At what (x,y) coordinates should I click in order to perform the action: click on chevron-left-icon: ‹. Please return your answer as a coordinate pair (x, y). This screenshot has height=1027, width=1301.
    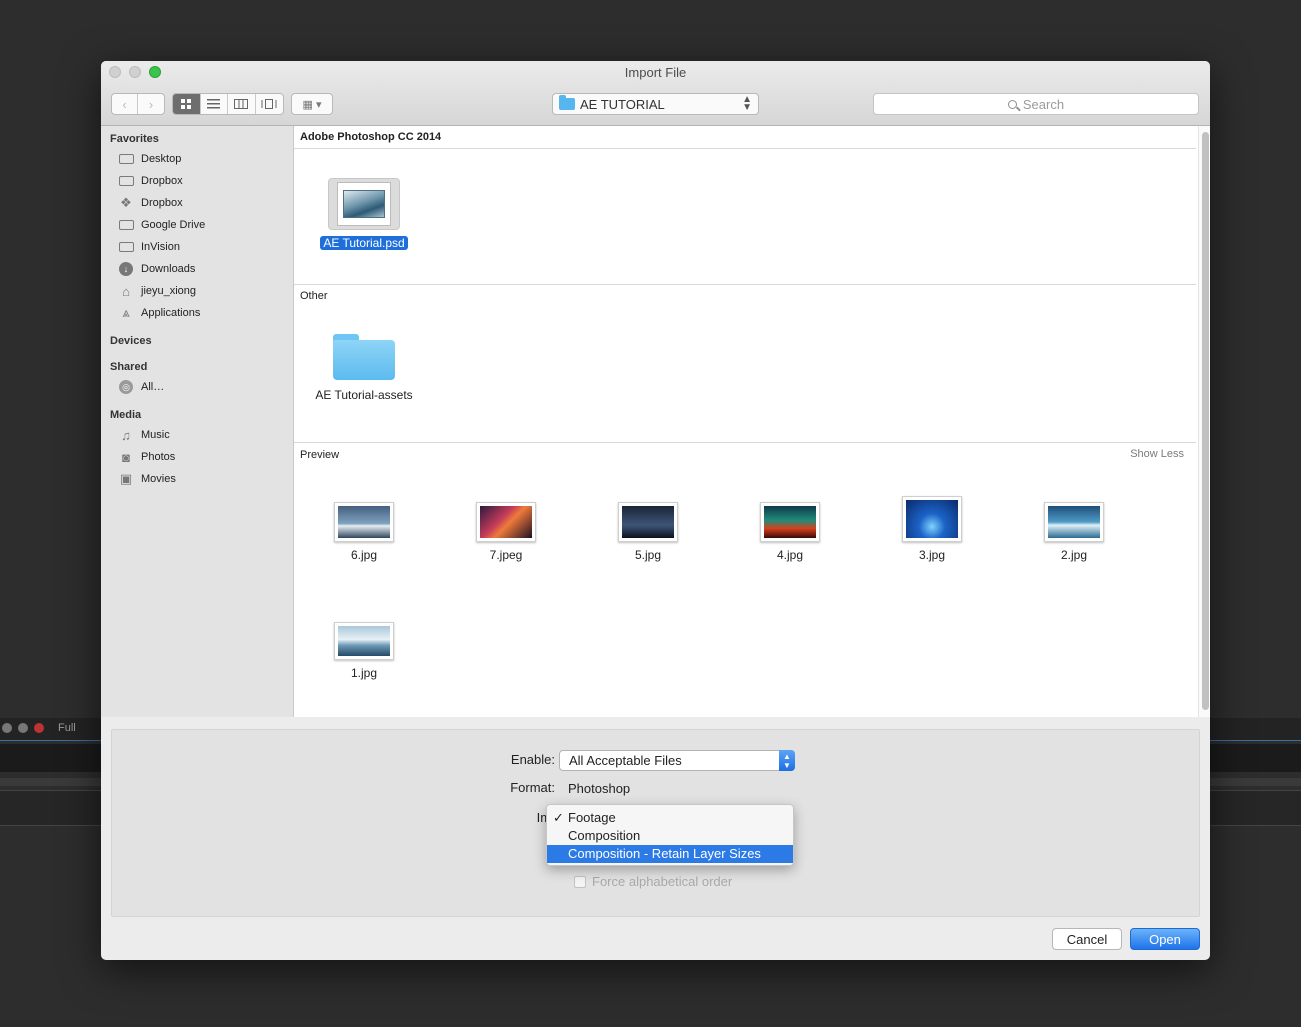
    Looking at the image, I should click on (124, 104).